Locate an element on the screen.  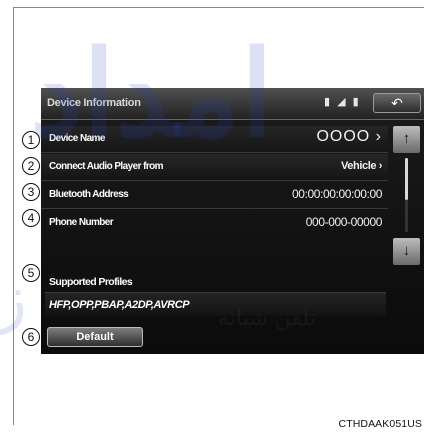
scroll-down-button: ↓ is located at coordinates (406, 251).